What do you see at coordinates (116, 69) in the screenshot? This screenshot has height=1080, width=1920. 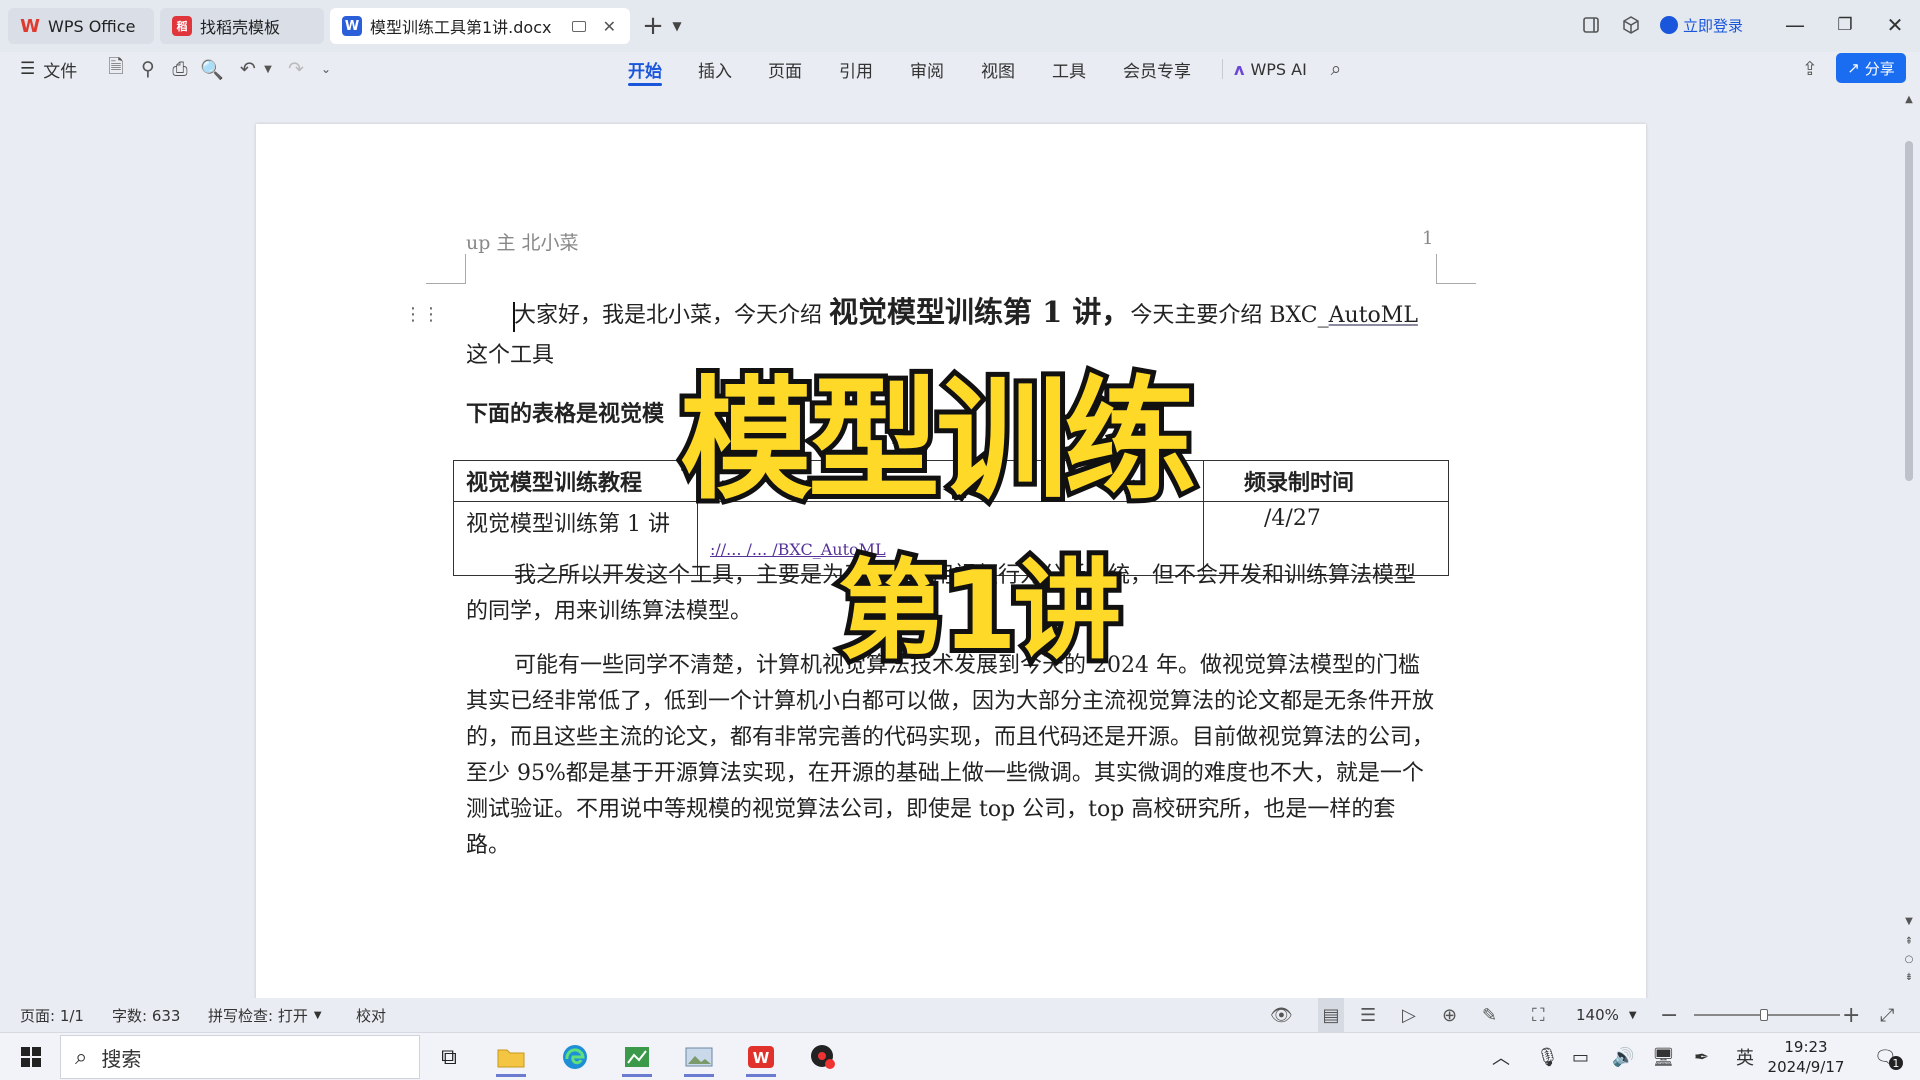 I see `save-icon: 🗎` at bounding box center [116, 69].